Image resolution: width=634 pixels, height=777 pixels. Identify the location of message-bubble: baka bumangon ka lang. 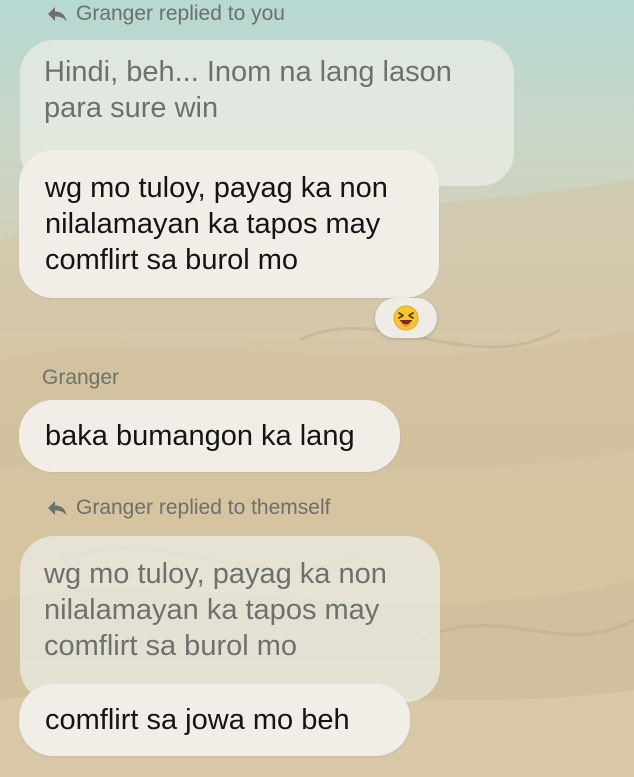
(209, 436).